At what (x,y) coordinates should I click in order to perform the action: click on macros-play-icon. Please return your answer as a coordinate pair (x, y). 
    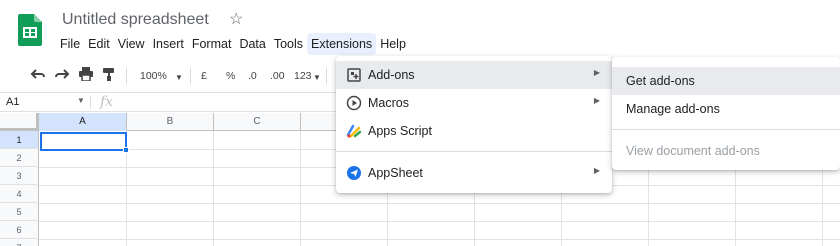
    Looking at the image, I should click on (354, 103).